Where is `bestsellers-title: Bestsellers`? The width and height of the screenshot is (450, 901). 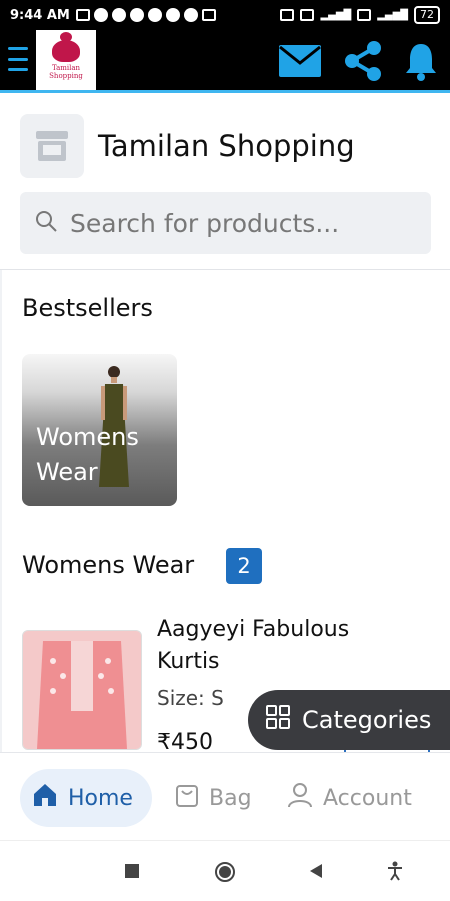
bestsellers-title: Bestsellers is located at coordinates (87, 308).